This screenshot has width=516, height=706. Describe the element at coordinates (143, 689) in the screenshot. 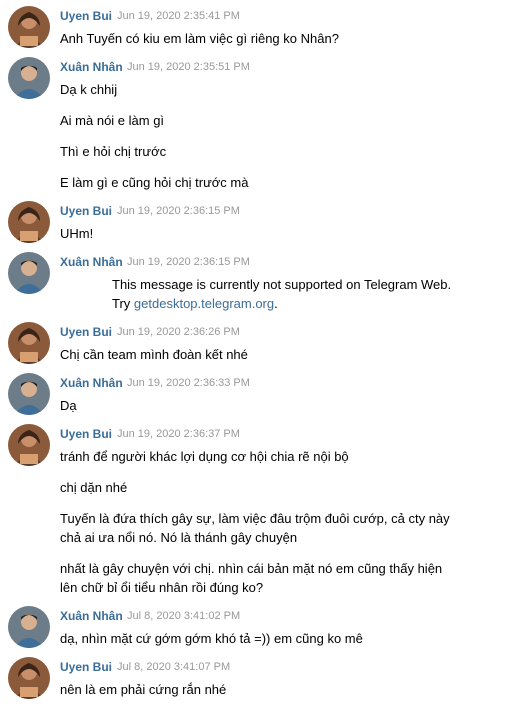

I see `message-text: nên là em phải cứng rắn nhé` at that location.